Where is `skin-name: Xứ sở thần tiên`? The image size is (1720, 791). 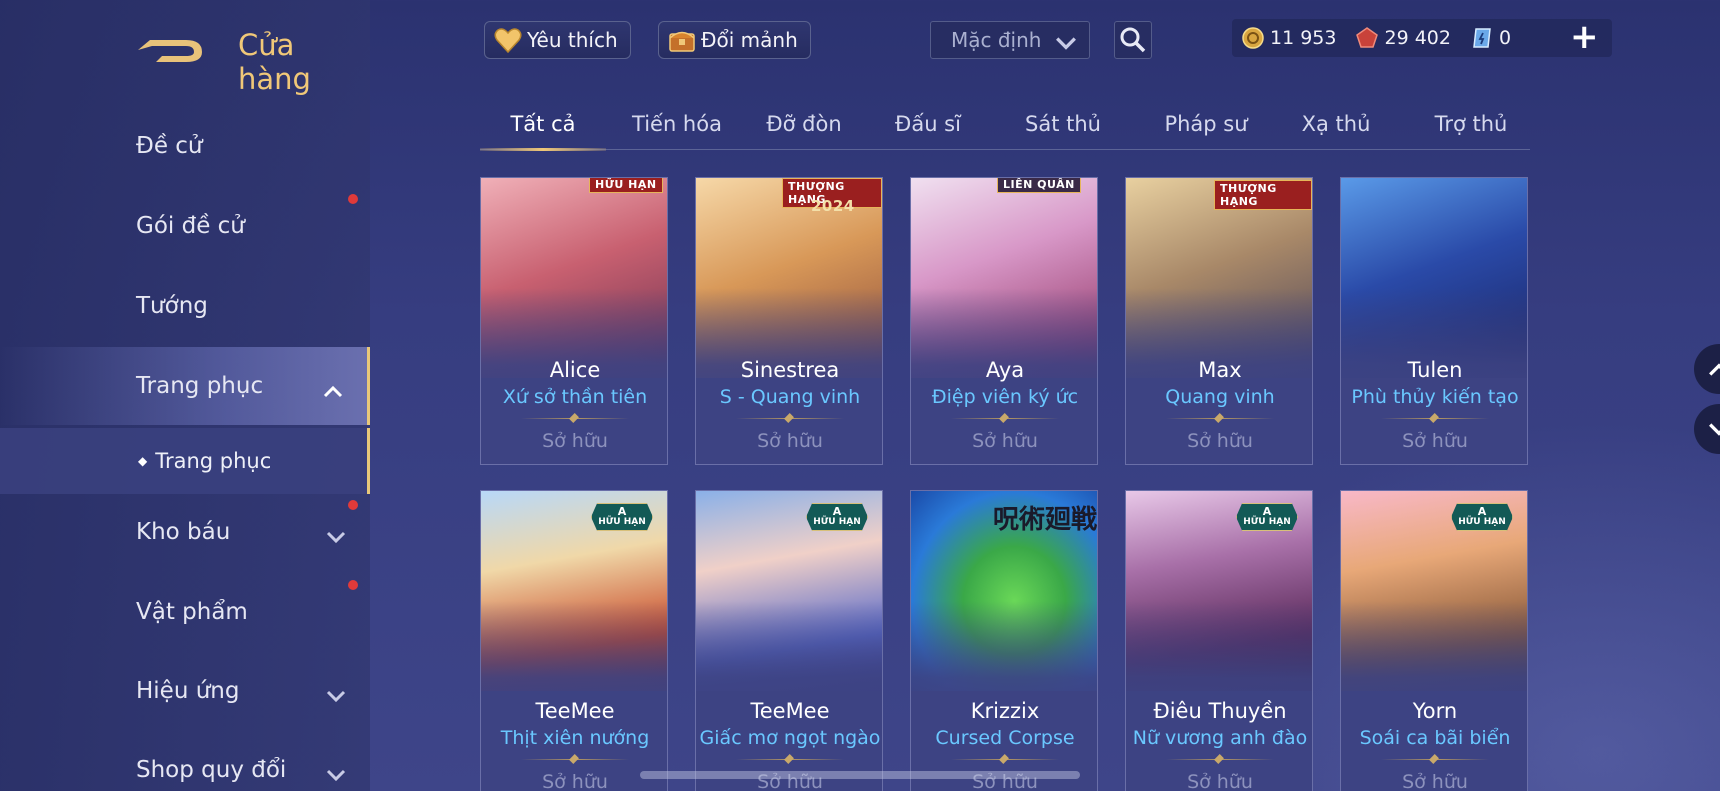
skin-name: Xứ sở thần tiên is located at coordinates (575, 397).